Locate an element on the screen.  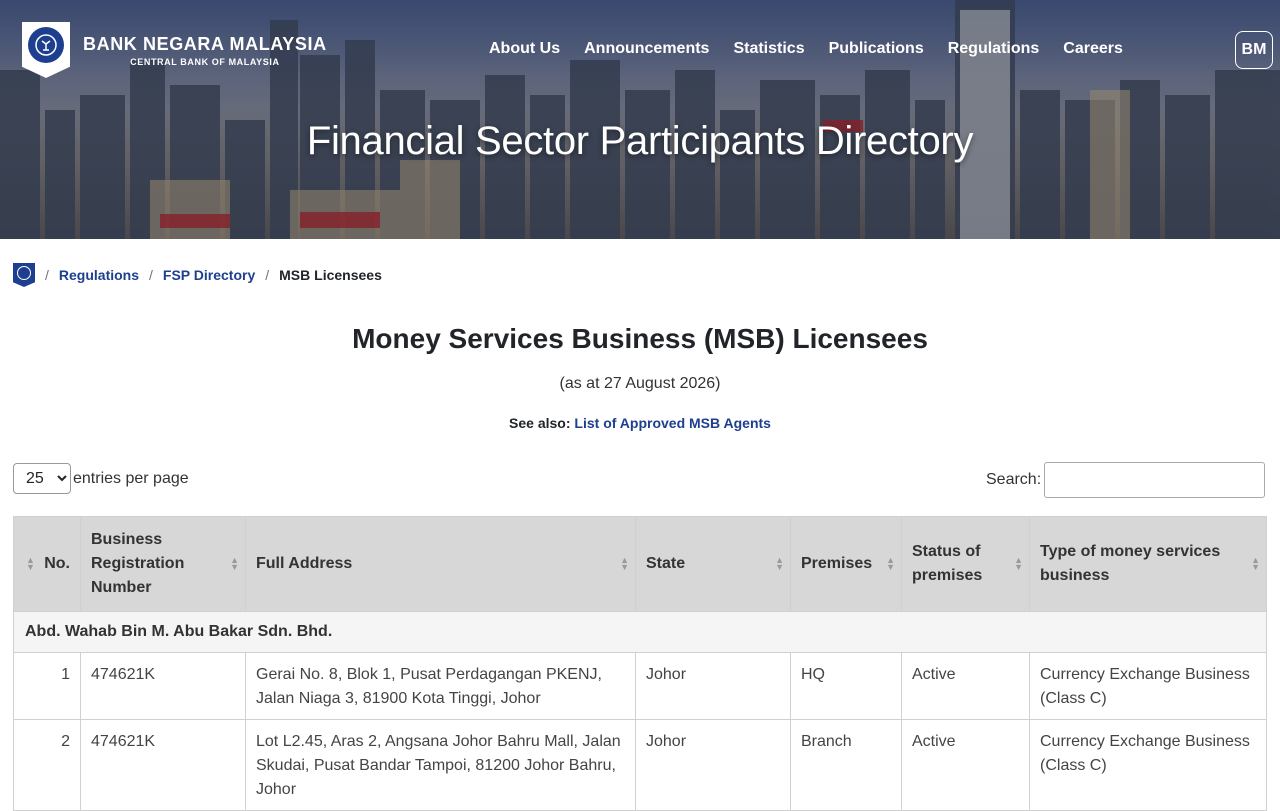
nav-announcements: Announcements is located at coordinates (646, 49).